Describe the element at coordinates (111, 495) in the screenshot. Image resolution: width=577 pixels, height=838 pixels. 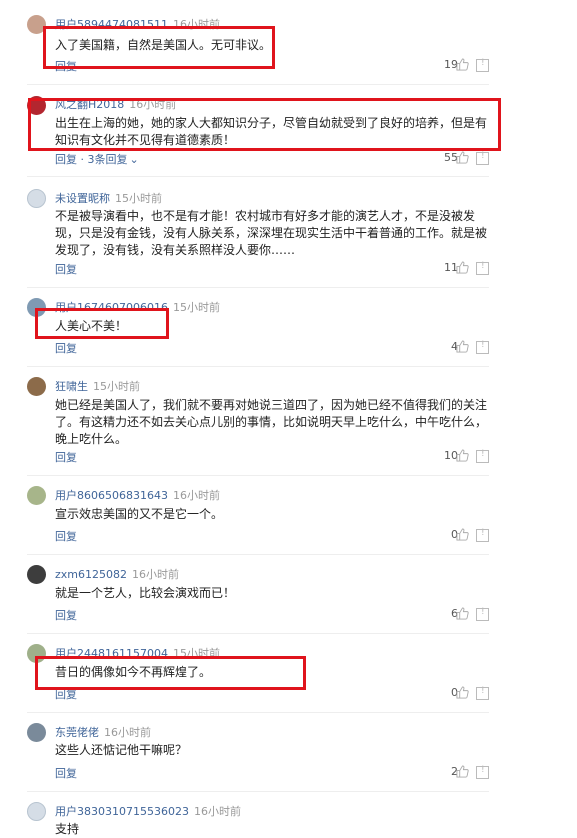
I see `username: 用户8606506831643` at that location.